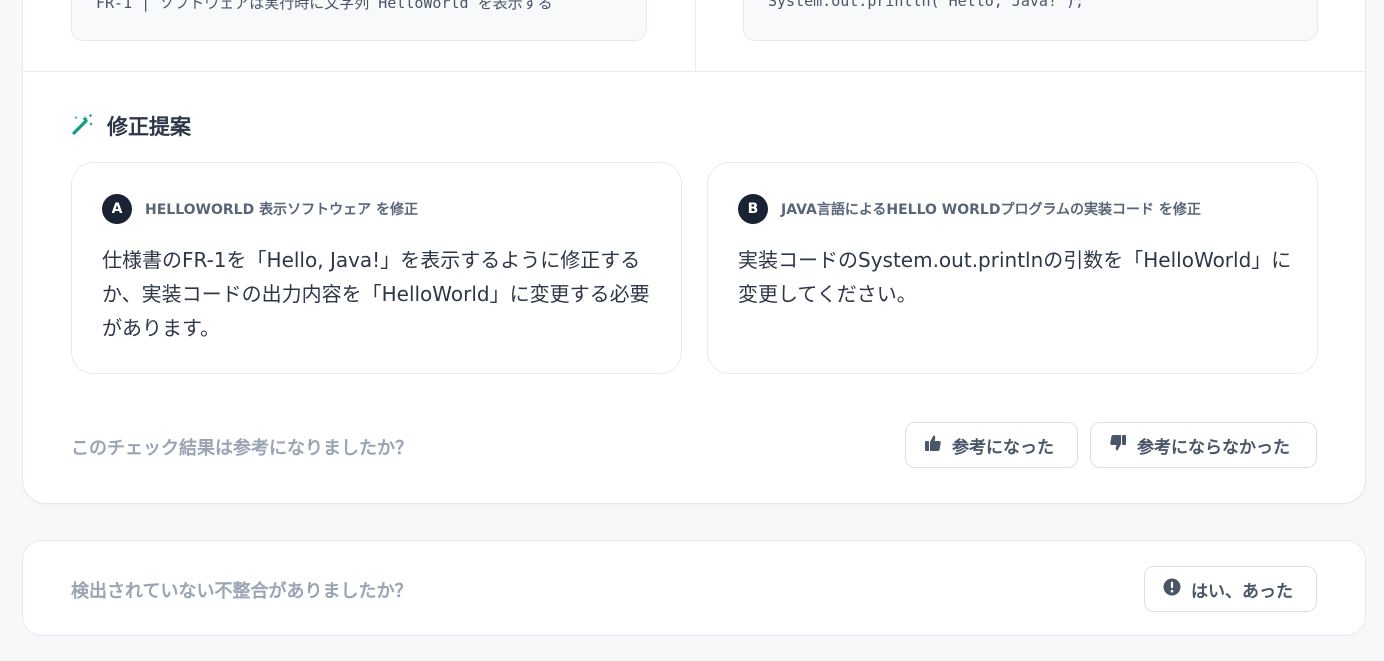  What do you see at coordinates (933, 445) in the screenshot?
I see `thumbs-up-icon` at bounding box center [933, 445].